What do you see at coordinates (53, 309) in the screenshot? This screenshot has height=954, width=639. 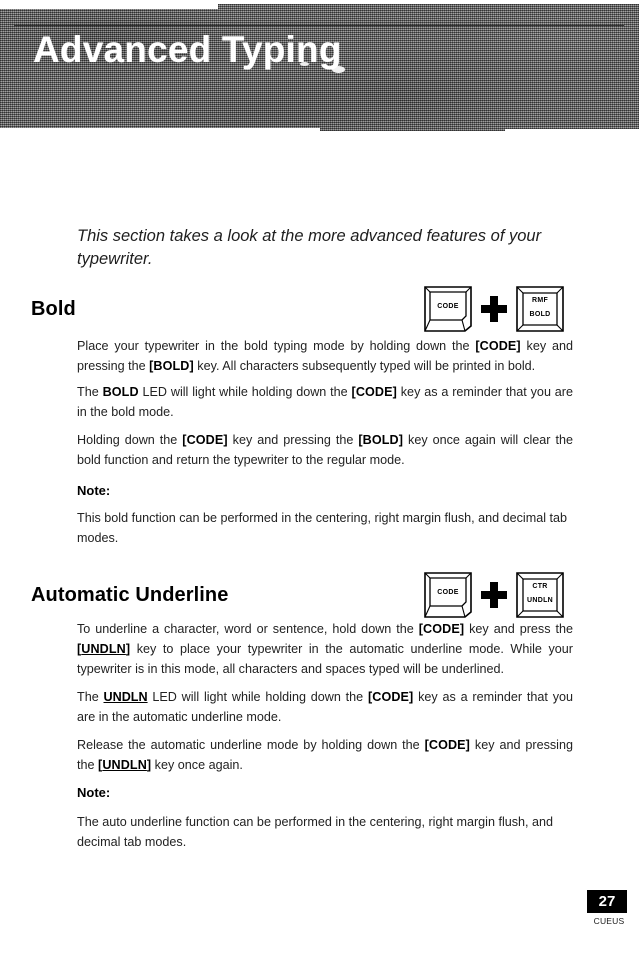 I see `section-heading-bold: Bold` at bounding box center [53, 309].